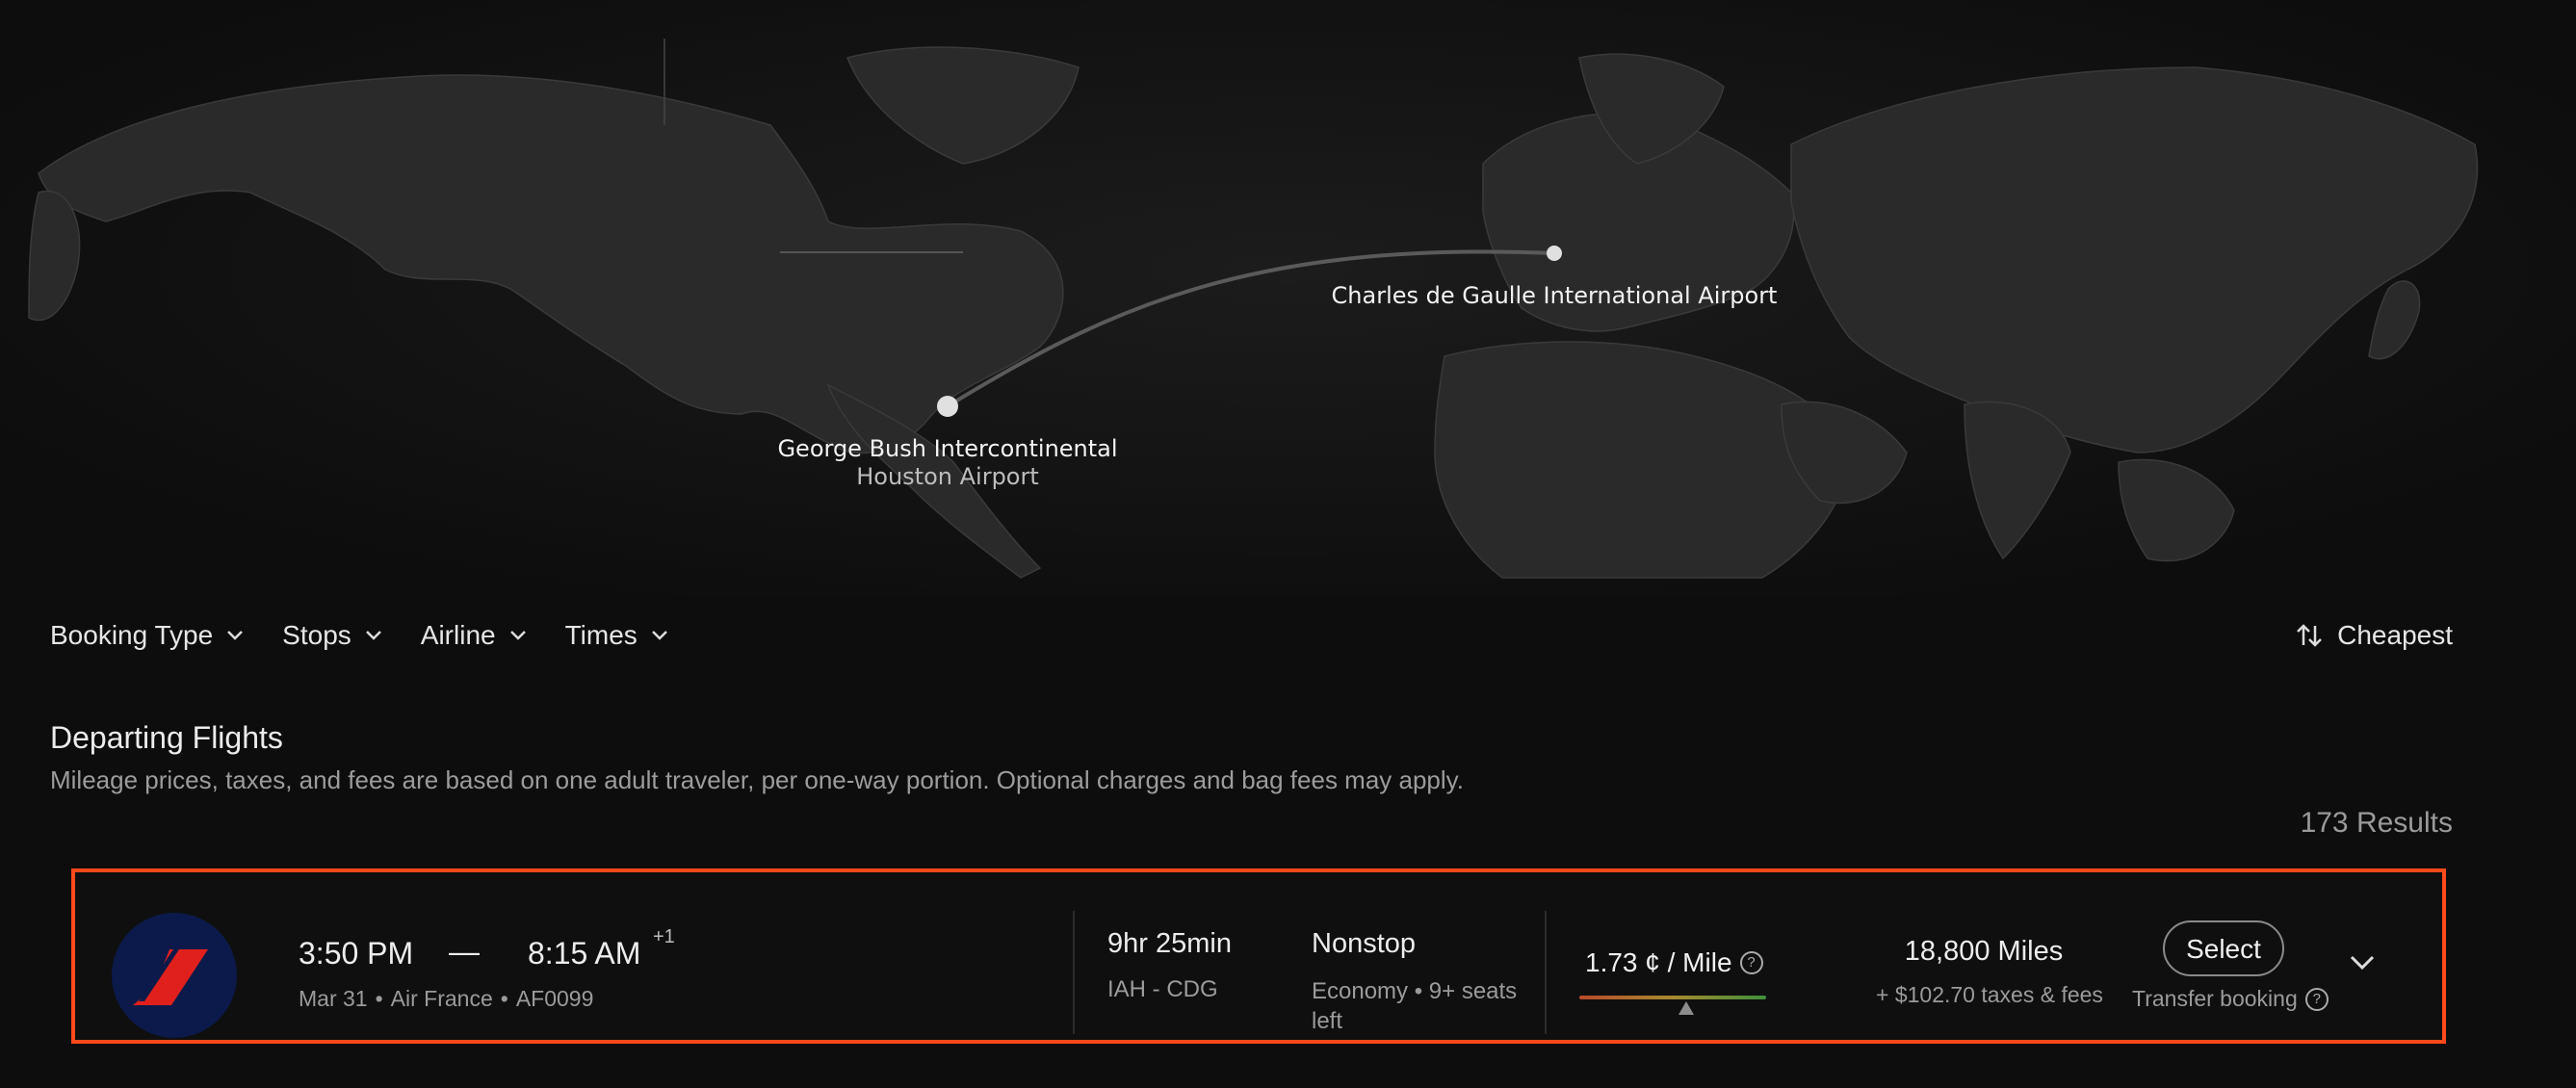 Image resolution: width=2576 pixels, height=1088 pixels. I want to click on miles-price: 18,800 Miles, so click(1984, 951).